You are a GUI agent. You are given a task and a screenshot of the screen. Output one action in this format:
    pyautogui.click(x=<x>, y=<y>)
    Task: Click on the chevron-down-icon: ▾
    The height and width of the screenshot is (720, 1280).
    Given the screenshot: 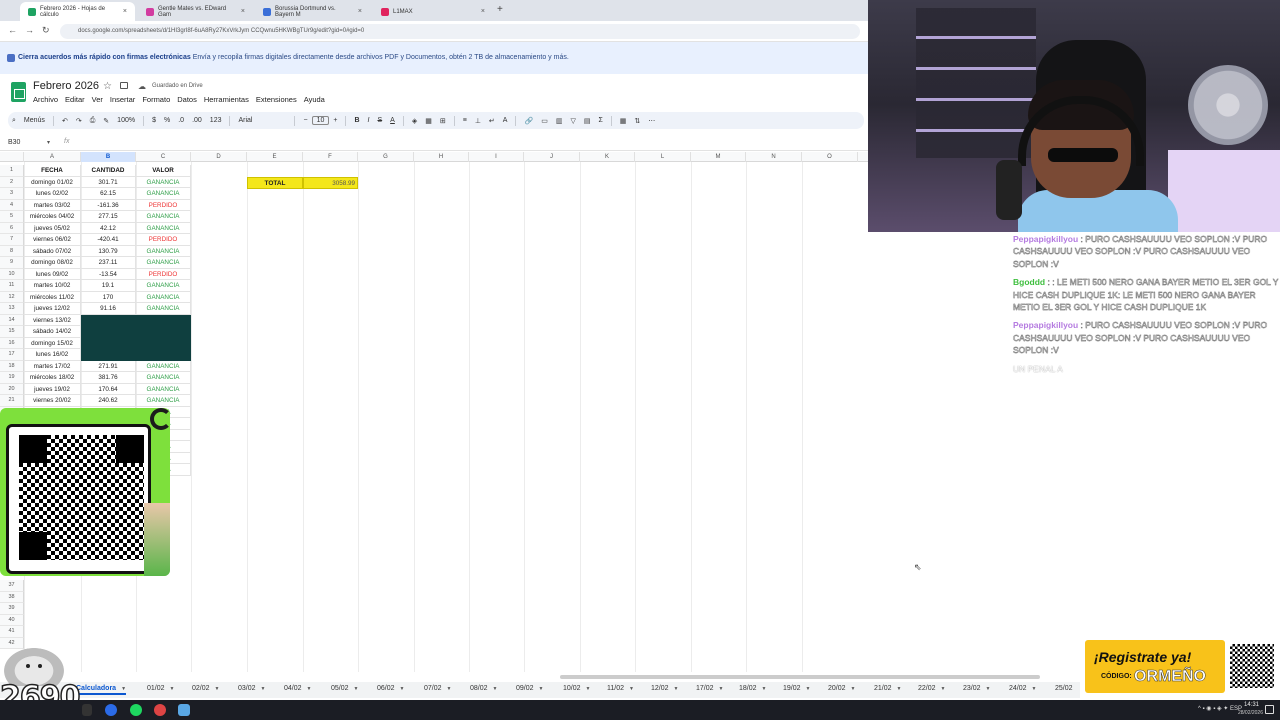 What is the action you would take?
    pyautogui.click(x=48, y=142)
    